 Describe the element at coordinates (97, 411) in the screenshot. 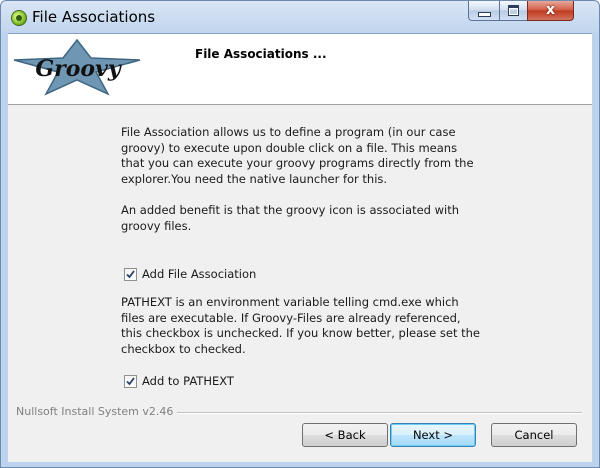

I see `branding-text: Nullsoft Install System v2.46` at that location.